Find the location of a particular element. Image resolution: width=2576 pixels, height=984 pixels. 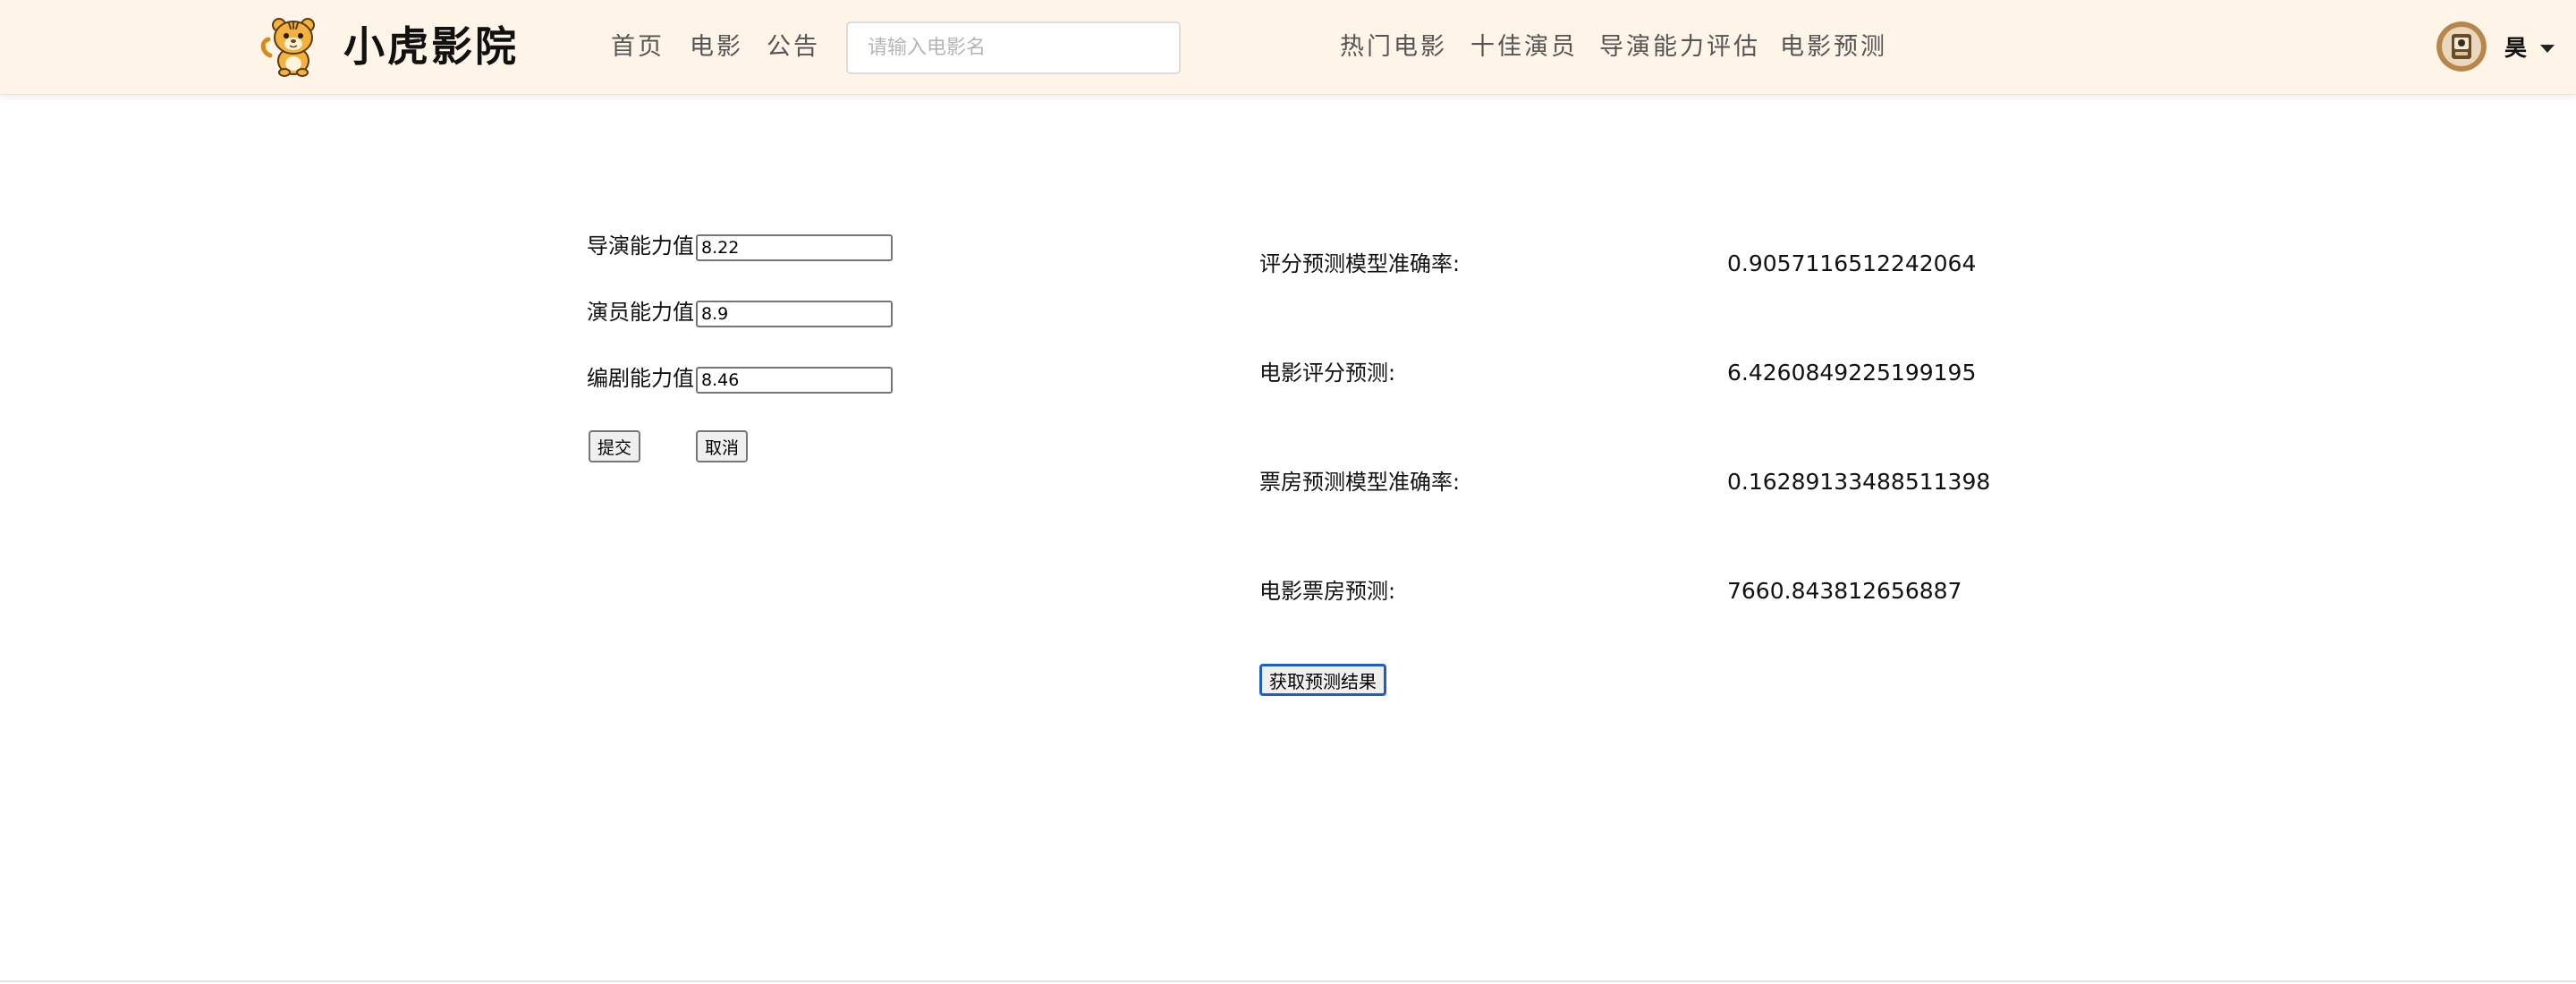

avatar-image-icon is located at coordinates (2461, 46).